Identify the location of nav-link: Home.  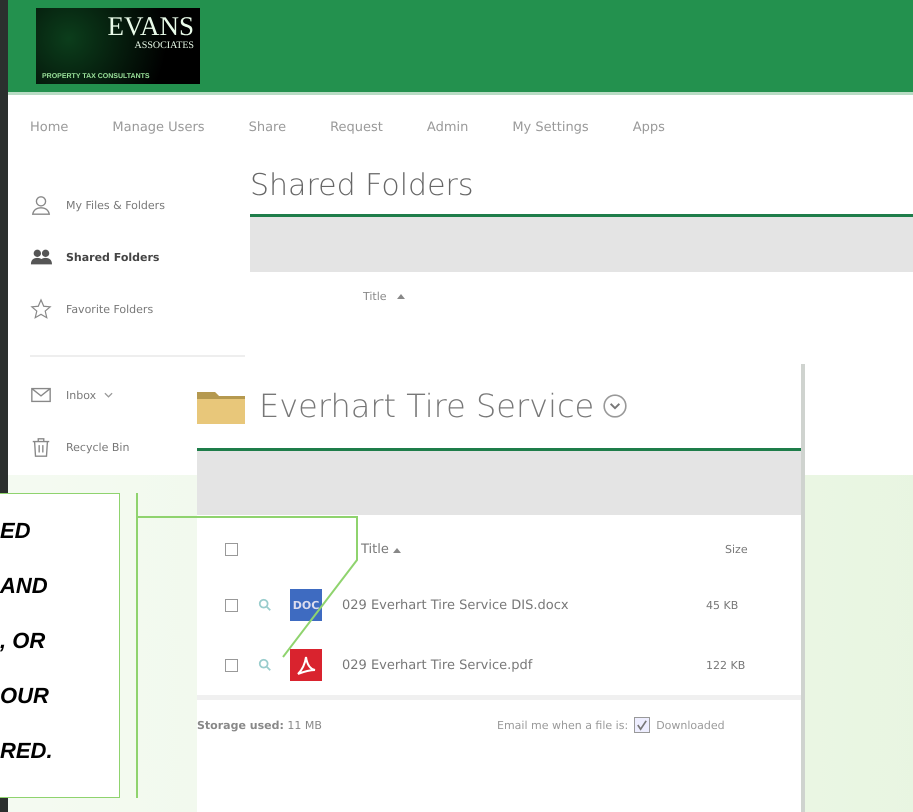
(49, 127).